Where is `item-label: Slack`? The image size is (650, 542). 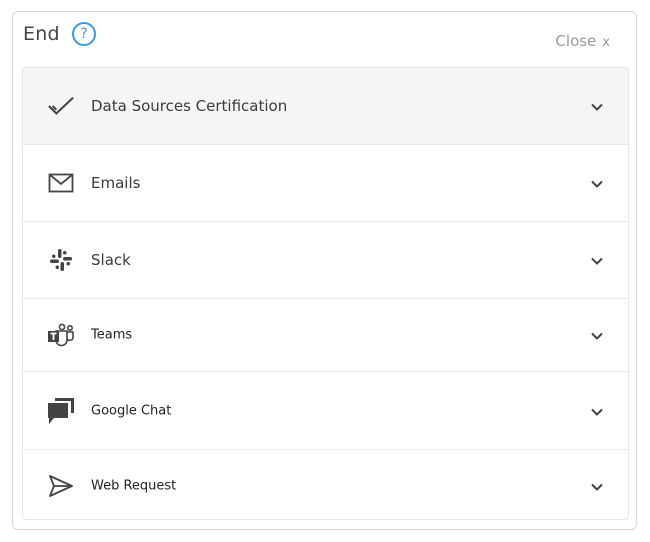
item-label: Slack is located at coordinates (111, 260).